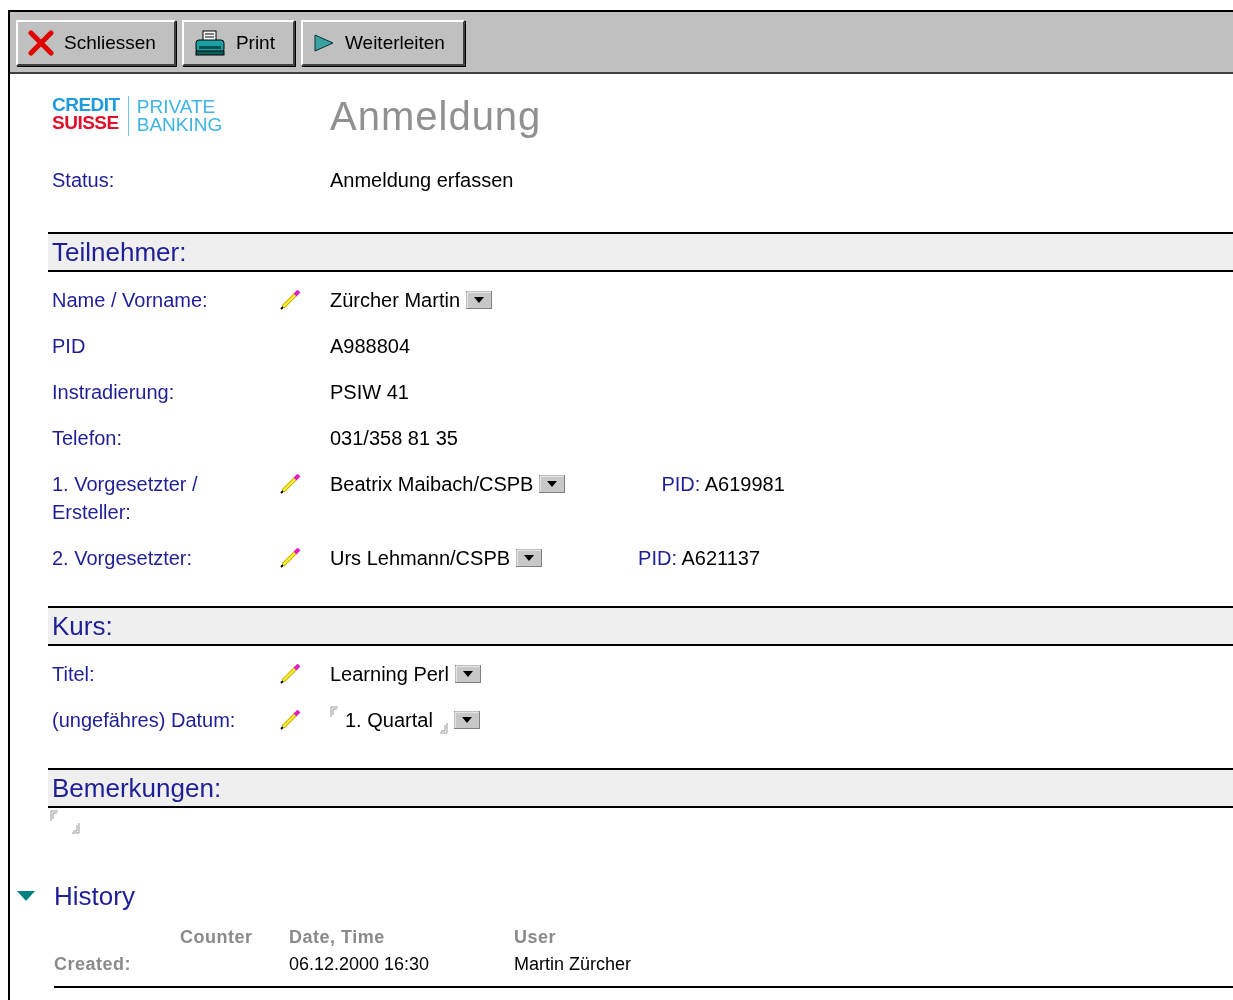 This screenshot has width=1233, height=1000. What do you see at coordinates (432, 484) in the screenshot?
I see `field-value: Beatrix Maibach/CSPB` at bounding box center [432, 484].